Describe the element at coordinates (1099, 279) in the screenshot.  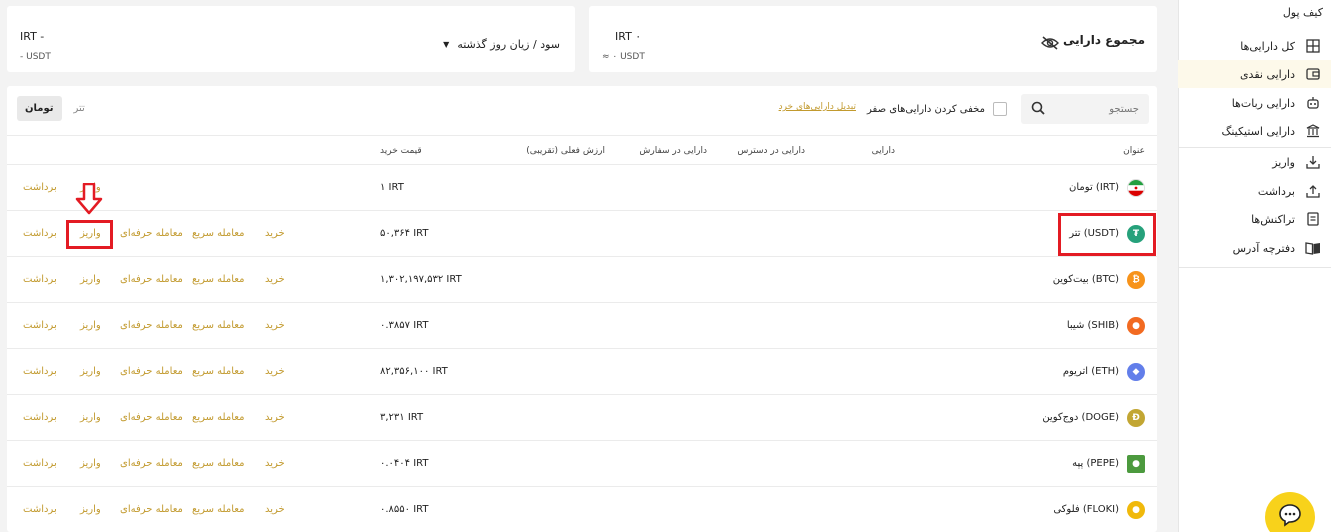
I see `asset-name: ₿ بیت‌کوین (BTC)` at that location.